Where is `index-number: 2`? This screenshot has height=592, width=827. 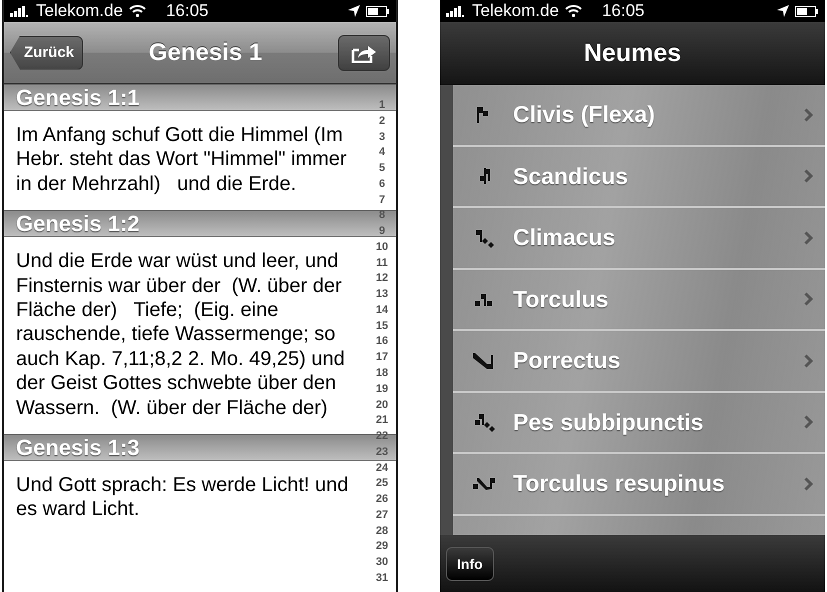
index-number: 2 is located at coordinates (382, 120).